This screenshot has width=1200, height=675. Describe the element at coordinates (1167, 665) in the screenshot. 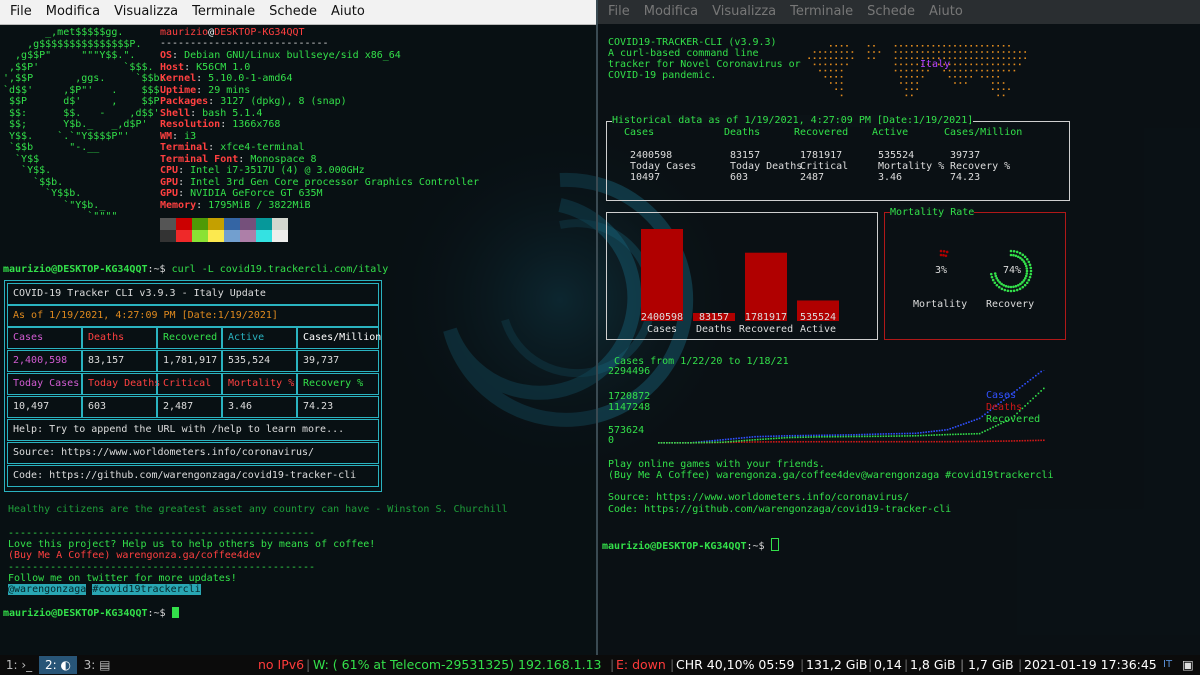

I see `keyboard-layout: IT` at that location.